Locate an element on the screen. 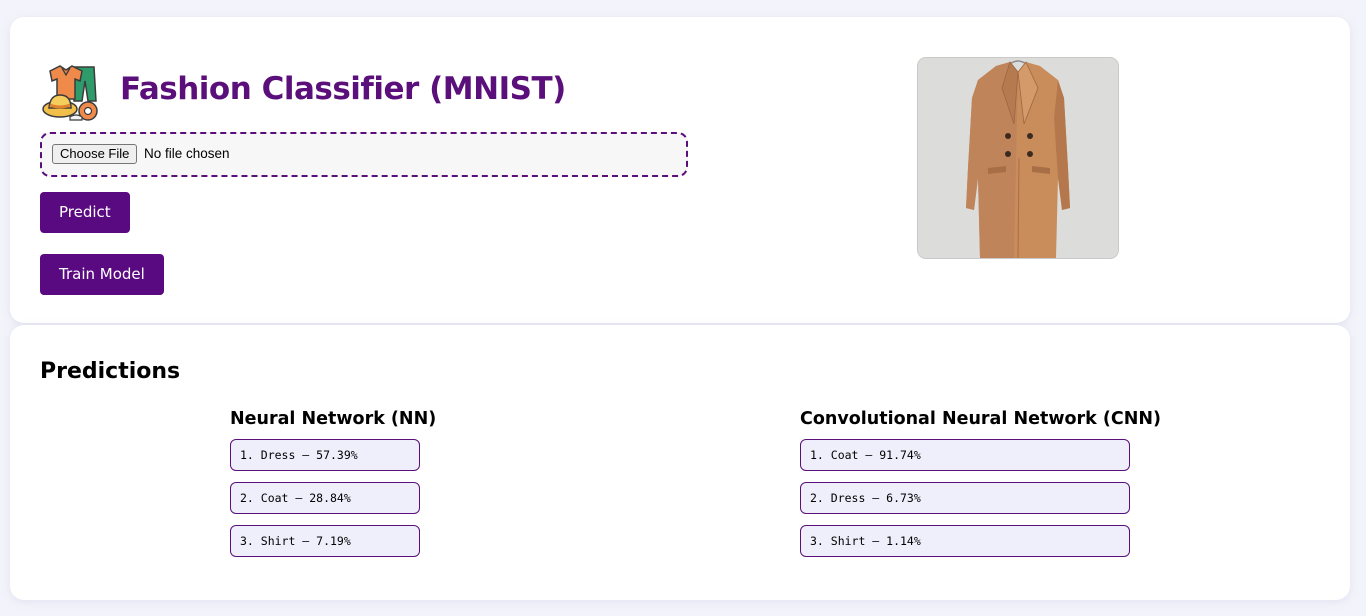 This screenshot has height=616, width=1366. coat-image is located at coordinates (1018, 158).